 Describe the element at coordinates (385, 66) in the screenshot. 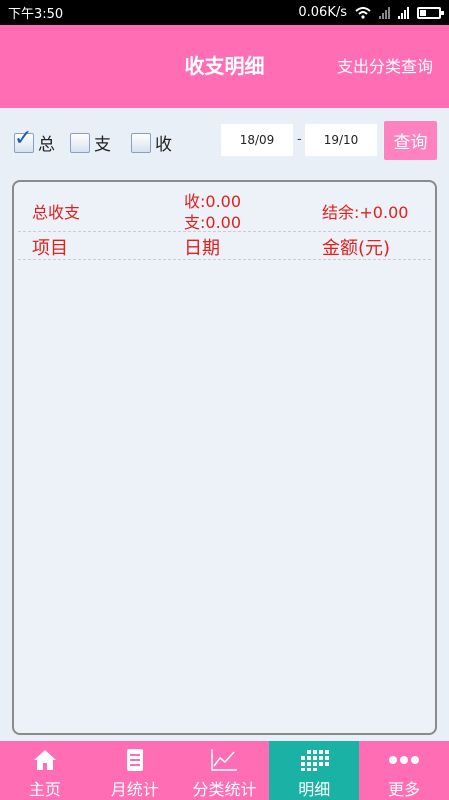

I see `category-query-link: 支出分类查询` at that location.